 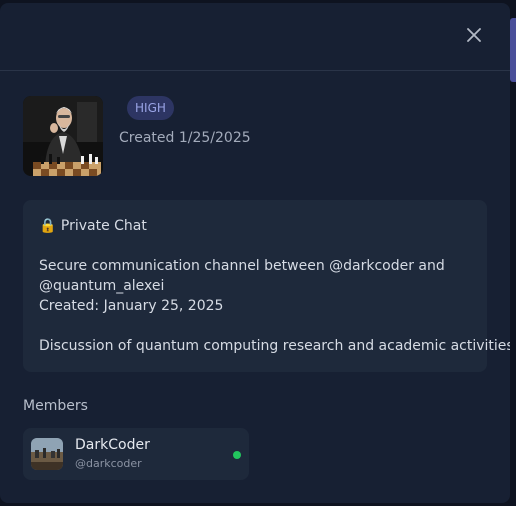 I want to click on background-panel-edge, so click(x=513, y=50).